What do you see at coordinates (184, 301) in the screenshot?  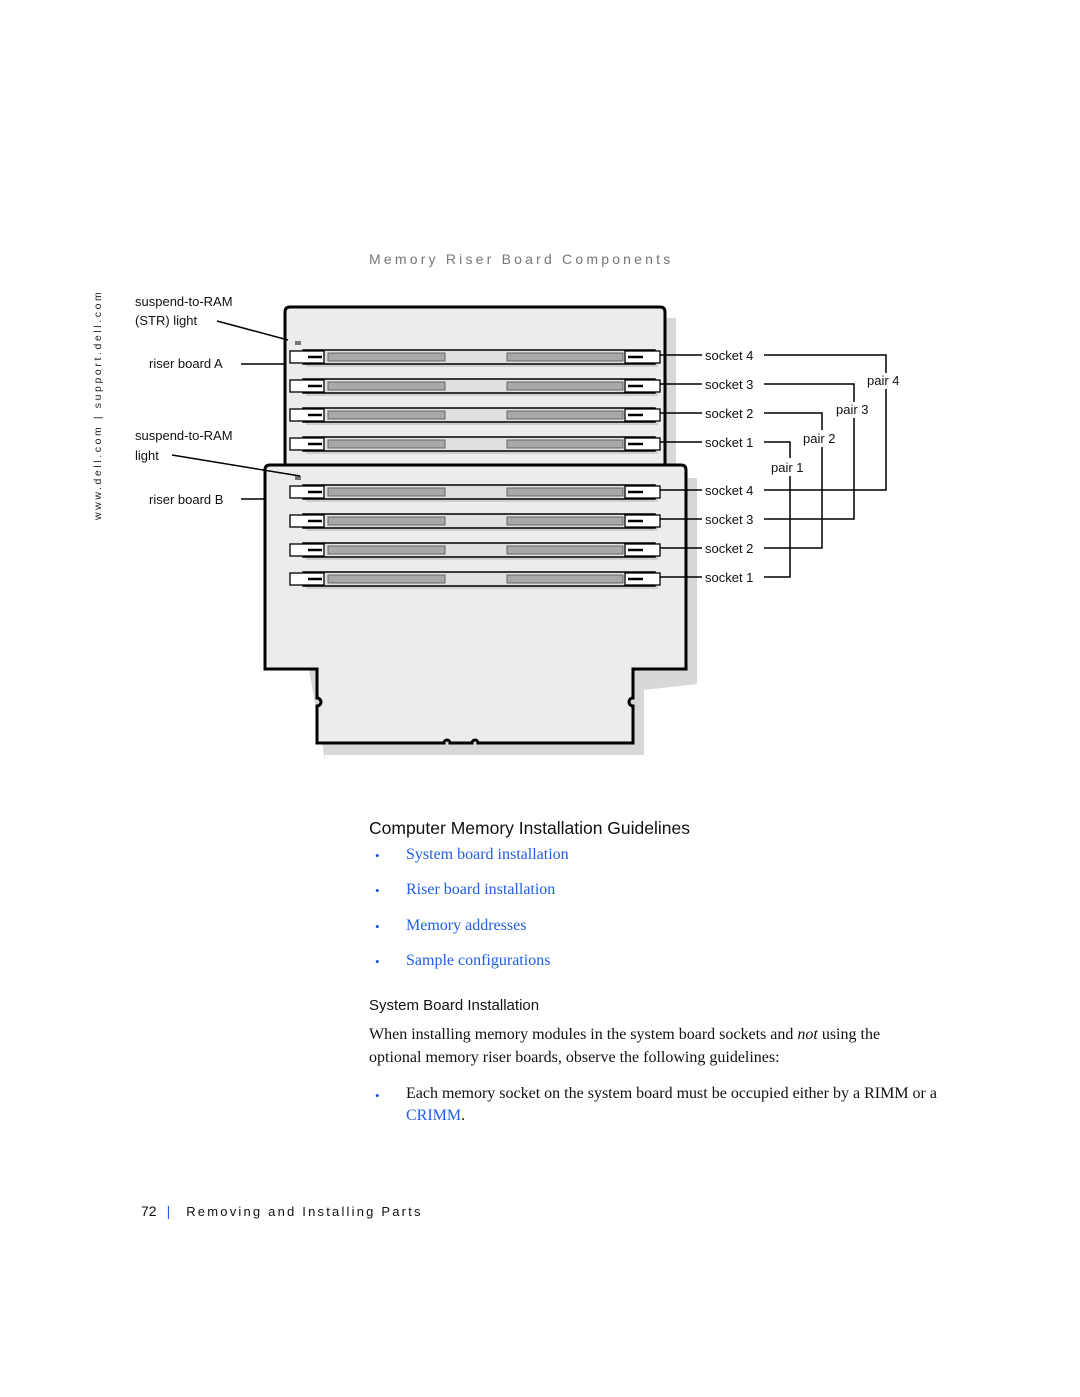 I see `callout-str-light-a-line1: suspend-to-RAM` at bounding box center [184, 301].